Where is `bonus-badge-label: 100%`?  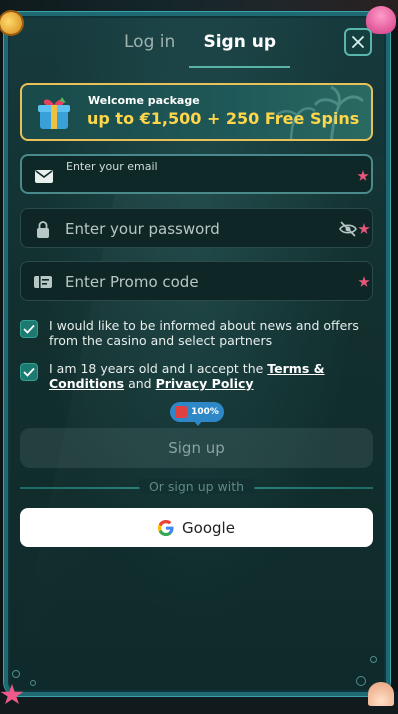
bonus-badge-label: 100% is located at coordinates (205, 412).